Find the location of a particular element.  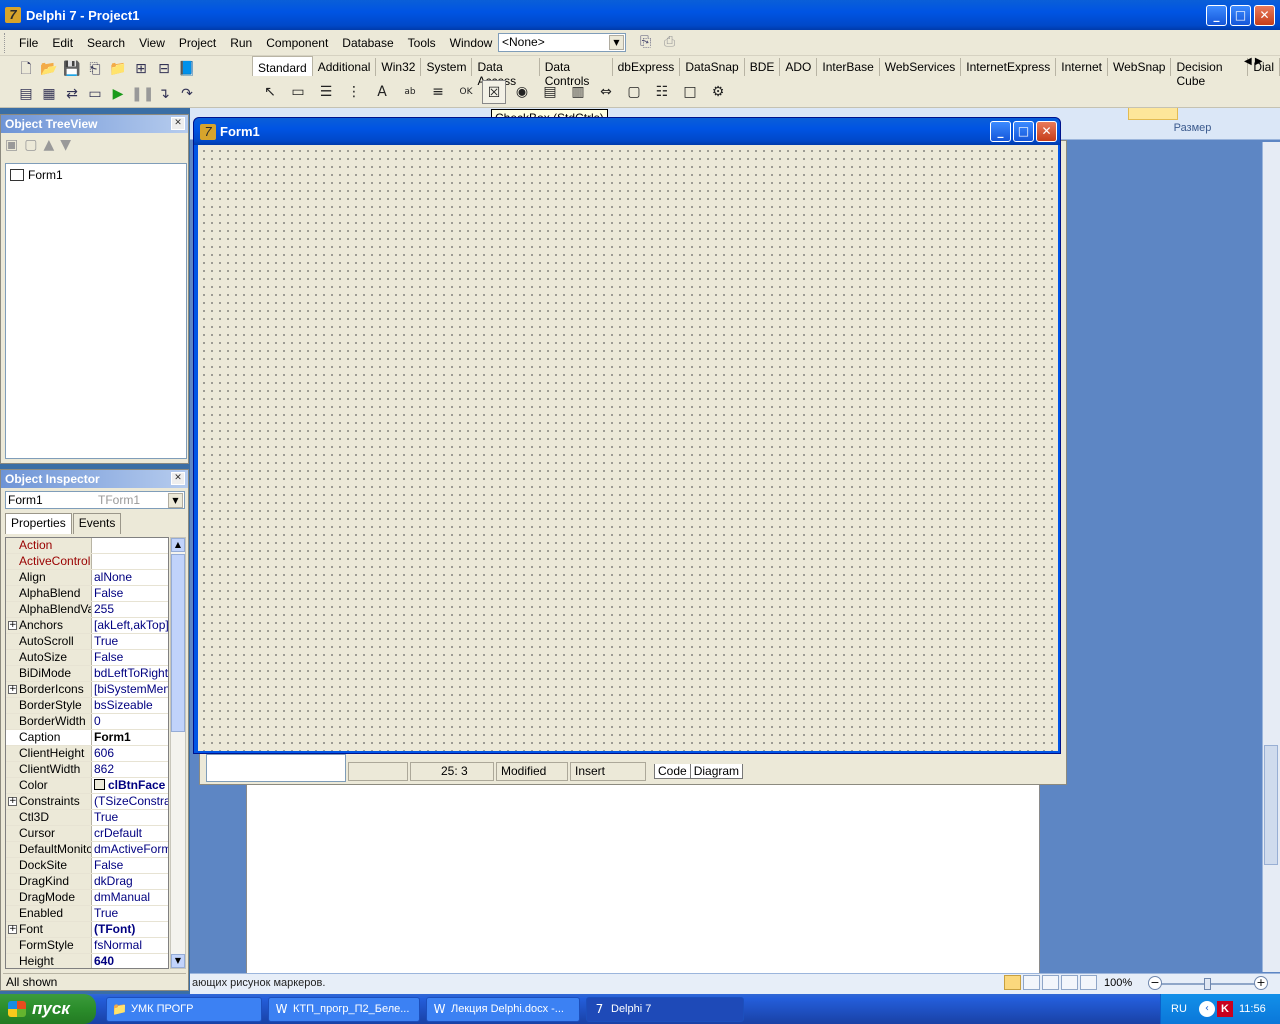

tab-diagram: Diagram is located at coordinates (716, 771).